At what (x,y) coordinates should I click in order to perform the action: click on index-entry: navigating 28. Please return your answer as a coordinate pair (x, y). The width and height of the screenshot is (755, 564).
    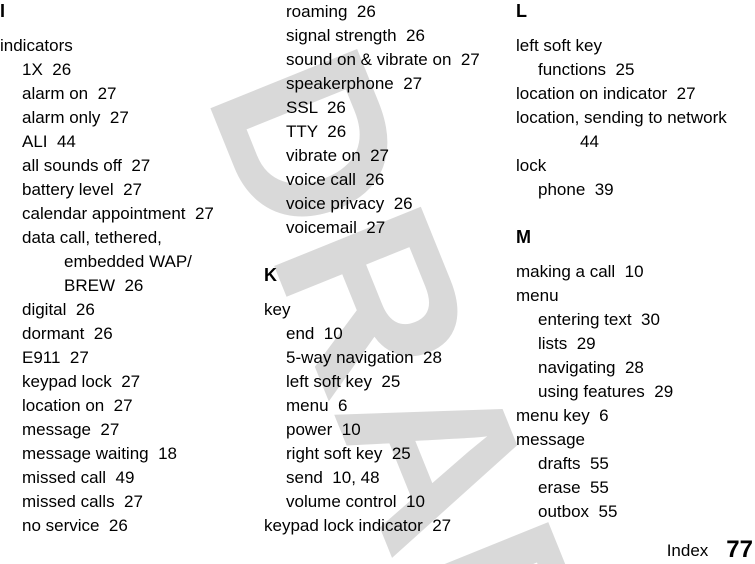
    Looking at the image, I should click on (635, 368).